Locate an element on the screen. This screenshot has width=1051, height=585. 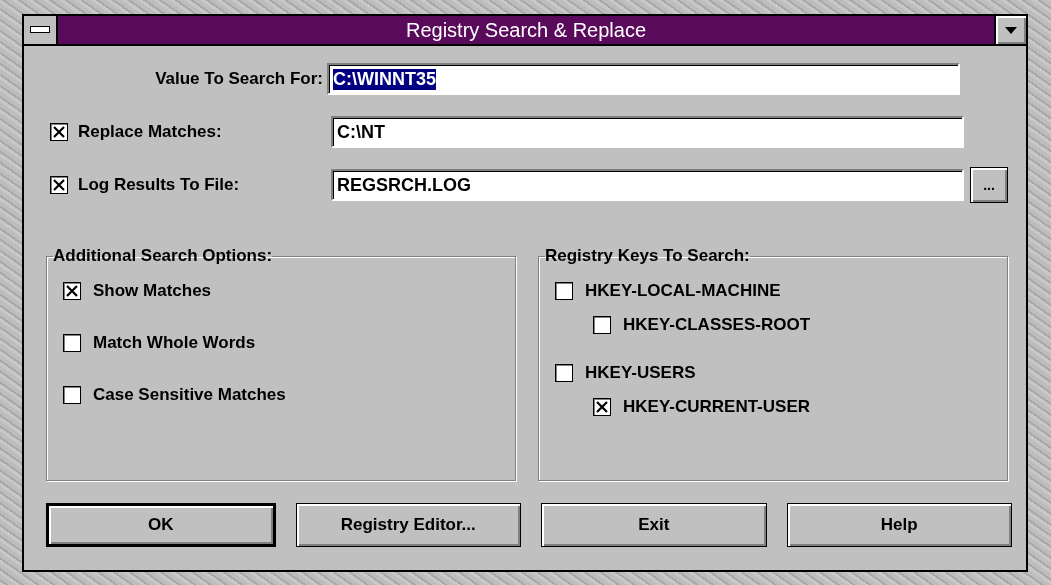
dialog-button: Help is located at coordinates (899, 525).